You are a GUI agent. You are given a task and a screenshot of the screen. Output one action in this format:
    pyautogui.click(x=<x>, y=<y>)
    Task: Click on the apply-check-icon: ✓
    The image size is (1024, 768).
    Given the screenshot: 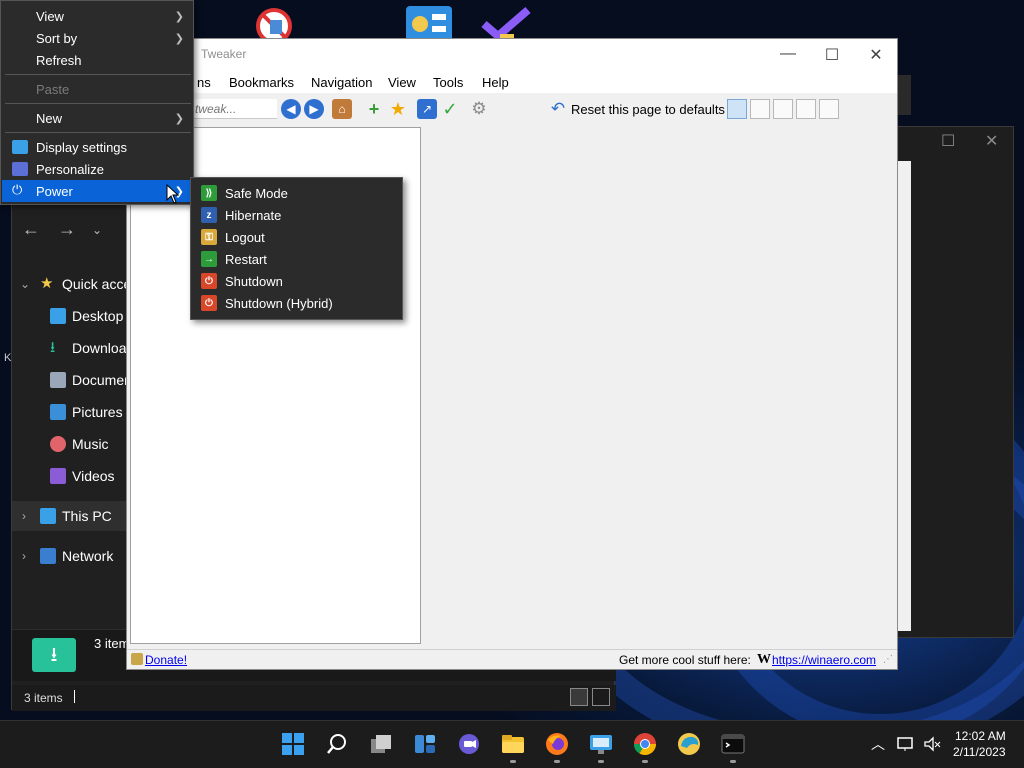 What is the action you would take?
    pyautogui.click(x=450, y=109)
    